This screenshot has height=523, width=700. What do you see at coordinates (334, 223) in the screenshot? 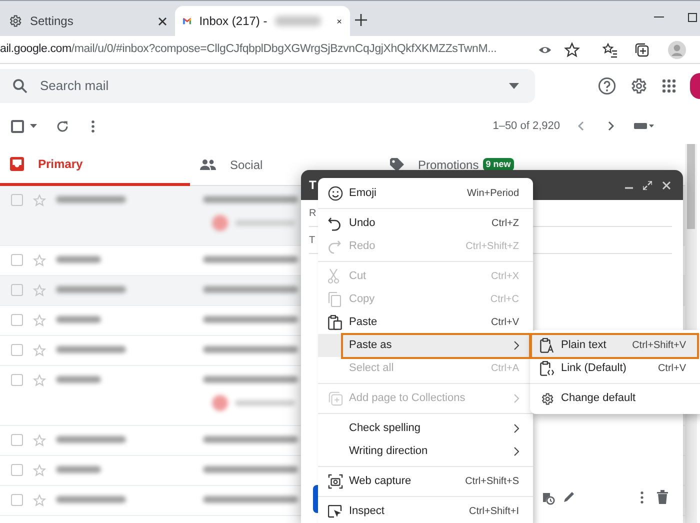
I see `undo-icon` at bounding box center [334, 223].